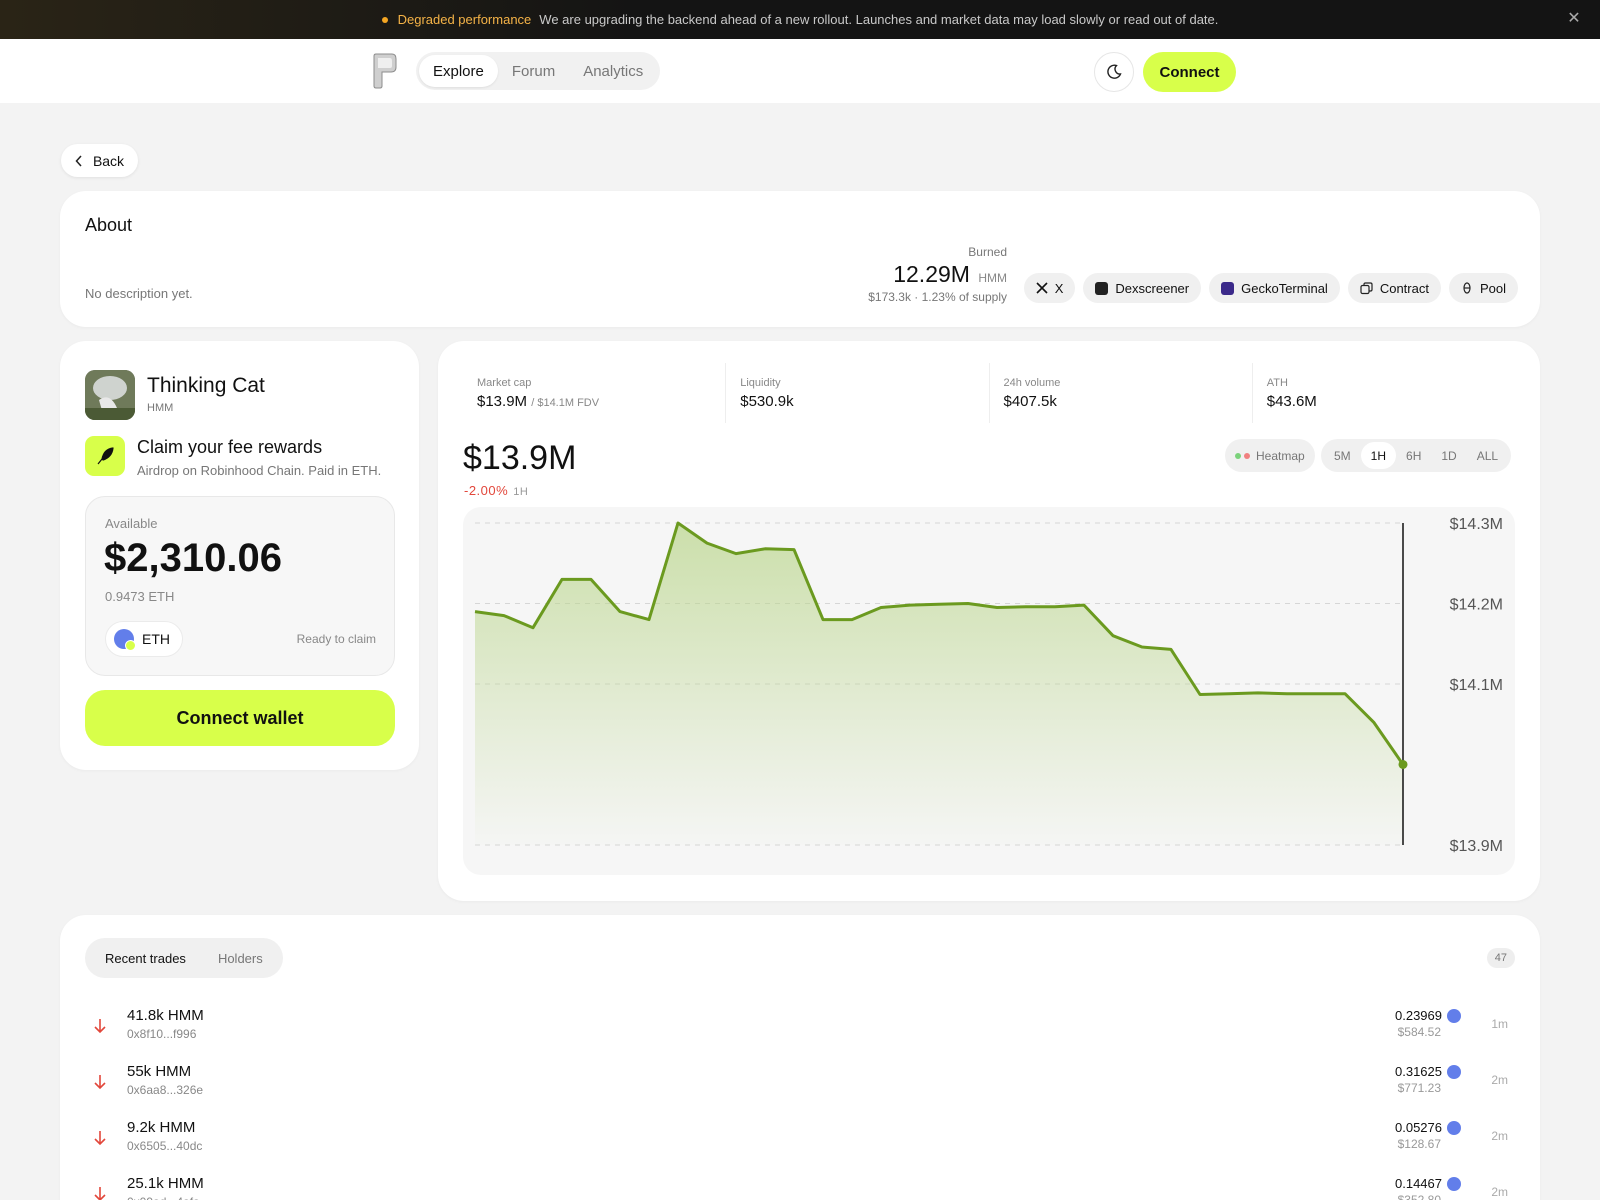  What do you see at coordinates (193, 558) in the screenshot?
I see `available-value: $2,310.06` at bounding box center [193, 558].